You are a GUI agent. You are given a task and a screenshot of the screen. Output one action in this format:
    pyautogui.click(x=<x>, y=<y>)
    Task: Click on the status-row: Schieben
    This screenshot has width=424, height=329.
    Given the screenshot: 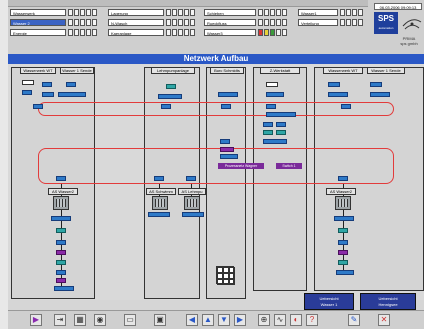 What is the action you would take?
    pyautogui.click(x=246, y=12)
    